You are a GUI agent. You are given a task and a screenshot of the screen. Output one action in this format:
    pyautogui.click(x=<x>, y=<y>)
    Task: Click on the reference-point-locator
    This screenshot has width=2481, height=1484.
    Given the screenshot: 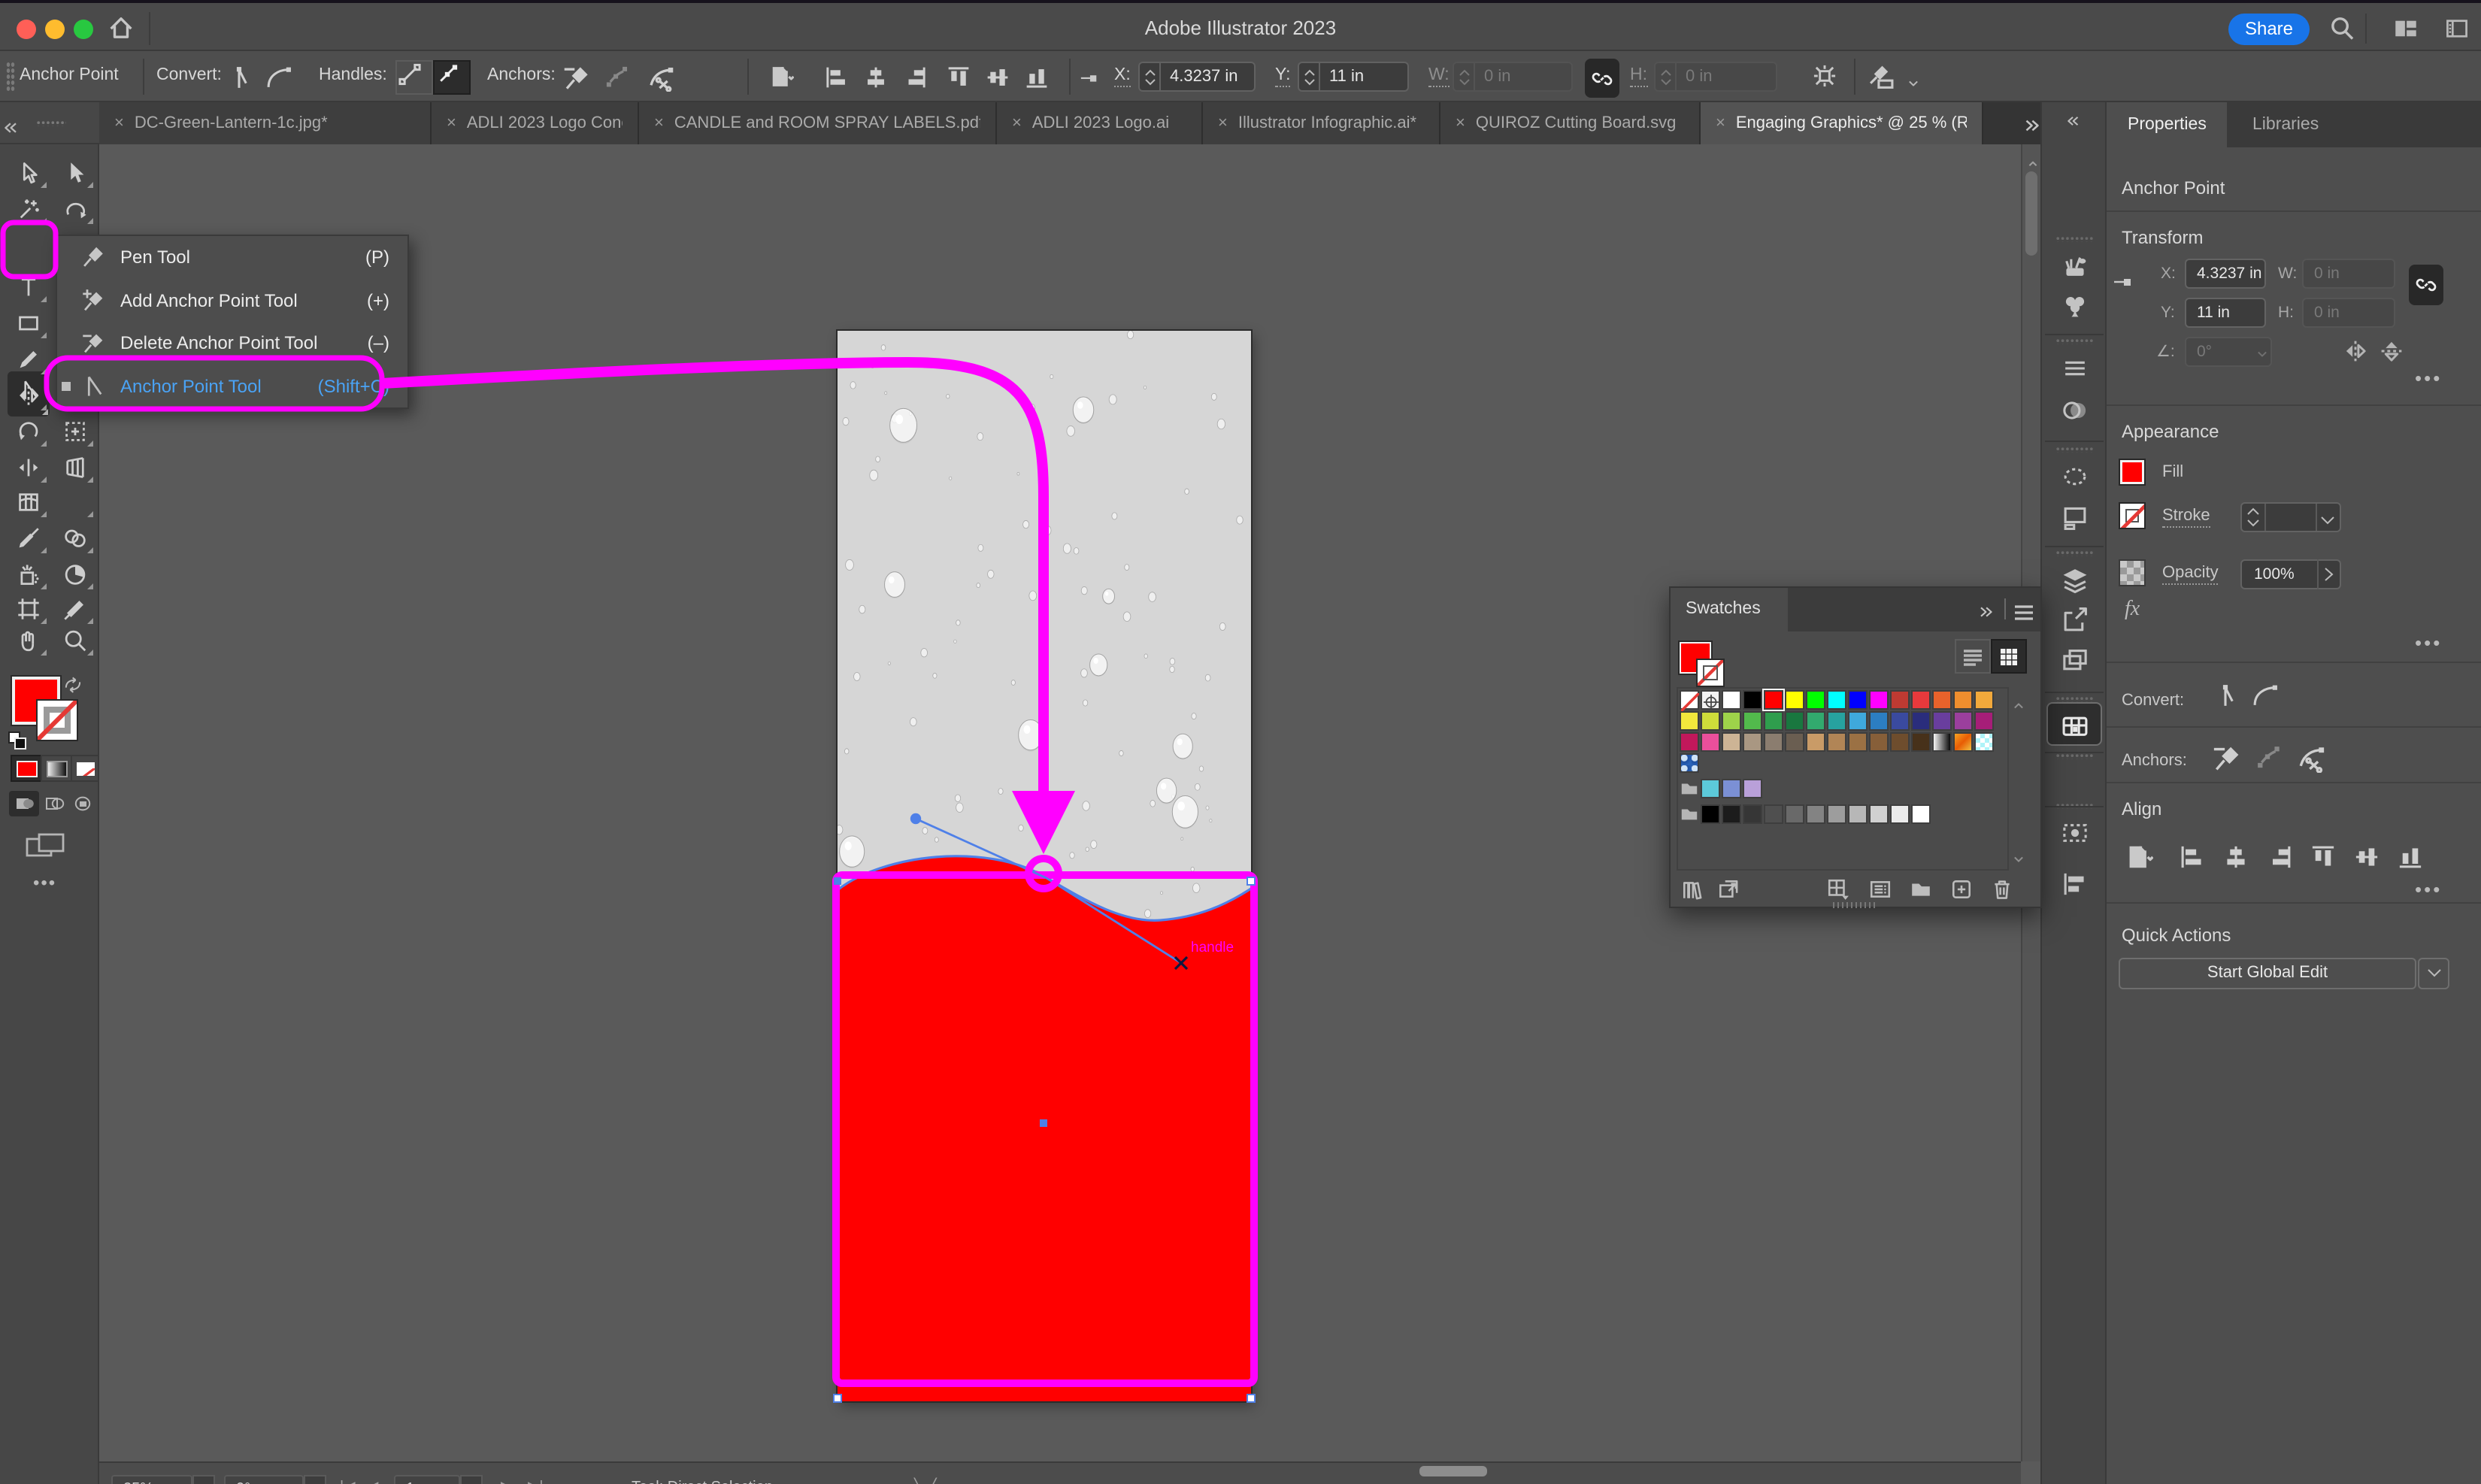 What is the action you would take?
    pyautogui.click(x=2123, y=283)
    